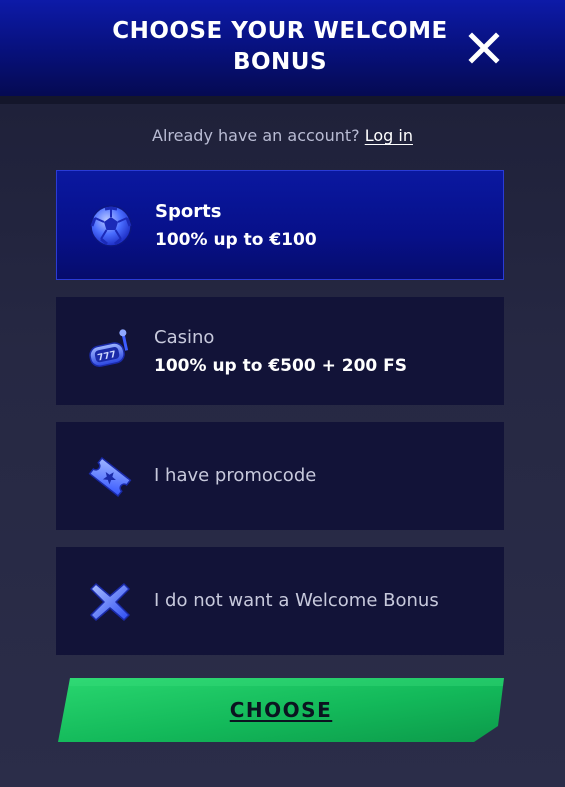 This screenshot has height=787, width=565. What do you see at coordinates (280, 46) in the screenshot?
I see `modal-title: CHOOSE YOUR WELCOME BONUS` at bounding box center [280, 46].